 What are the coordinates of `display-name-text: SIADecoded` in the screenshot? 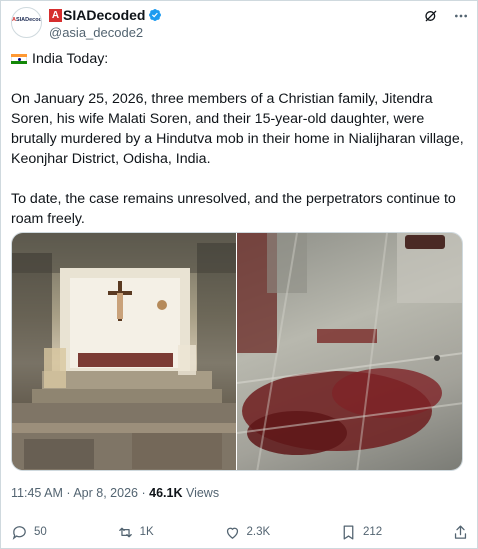 It's located at (104, 15).